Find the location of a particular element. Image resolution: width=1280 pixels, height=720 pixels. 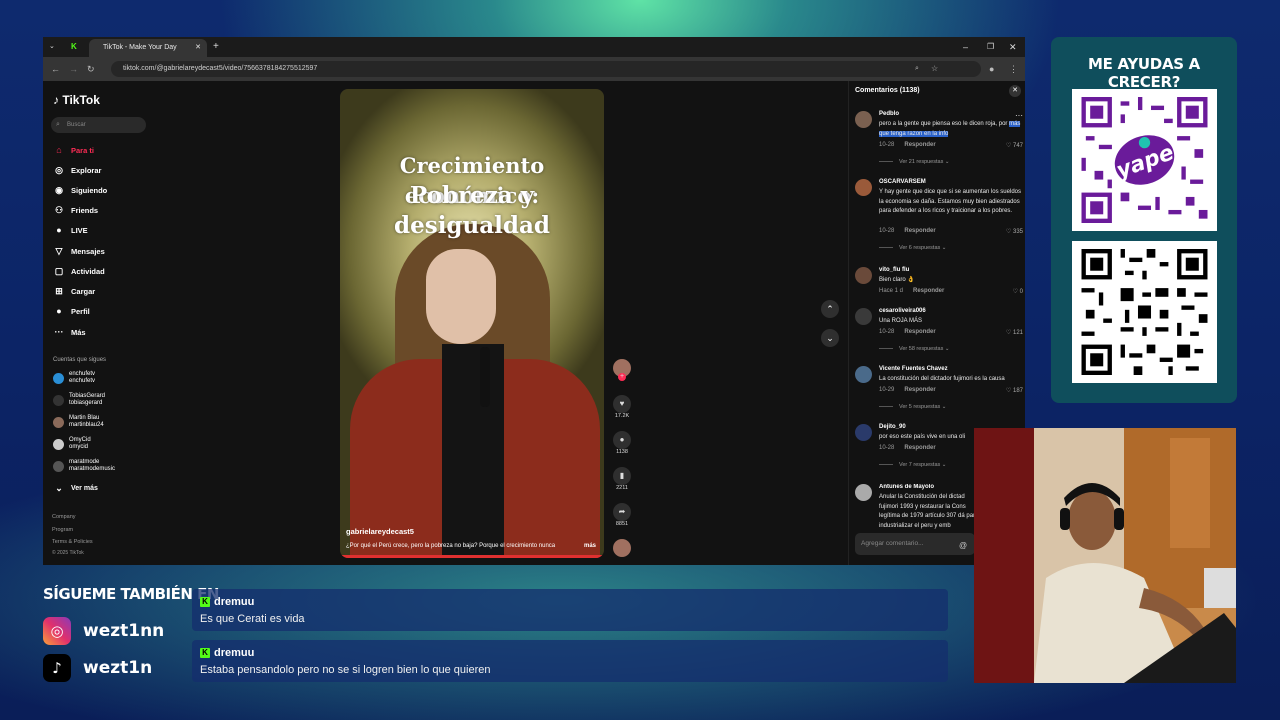

save-button: ▮ 2211 is located at coordinates (622, 479).